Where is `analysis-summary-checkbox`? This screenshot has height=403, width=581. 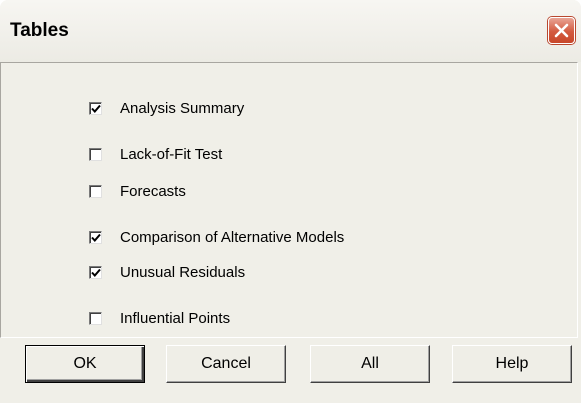 analysis-summary-checkbox is located at coordinates (95, 108).